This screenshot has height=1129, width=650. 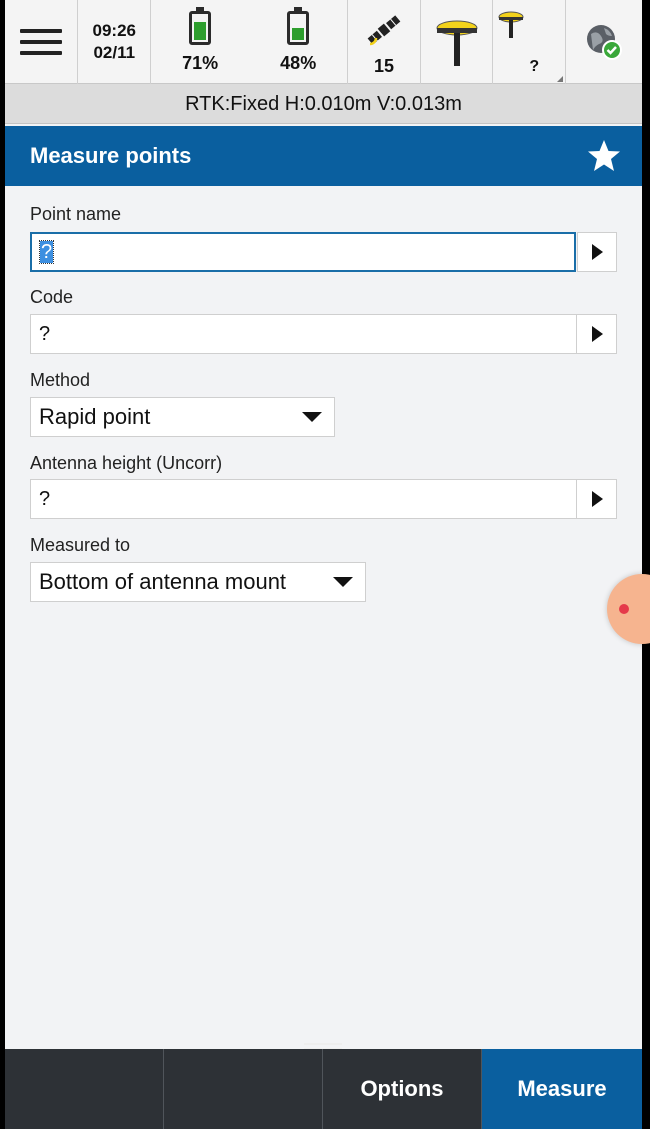 What do you see at coordinates (323, 156) in the screenshot?
I see `page-header: Measure points` at bounding box center [323, 156].